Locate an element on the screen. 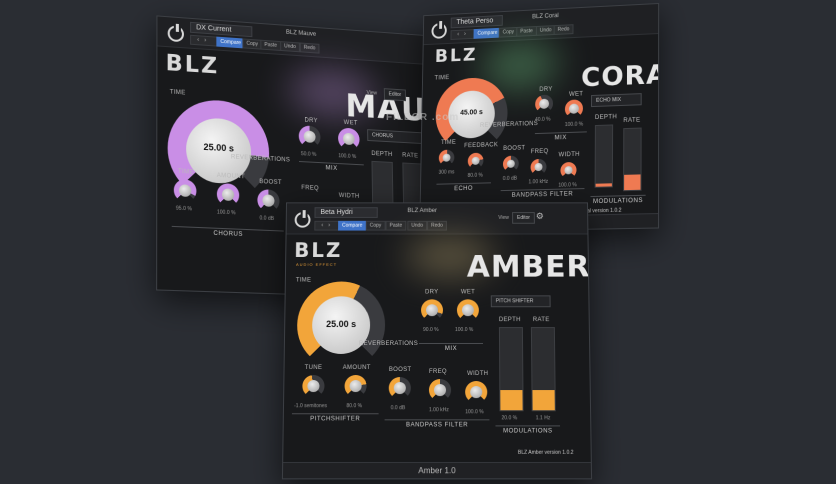 This screenshot has height=484, width=836. mode-select: PITCH SHIFTER is located at coordinates (520, 301).